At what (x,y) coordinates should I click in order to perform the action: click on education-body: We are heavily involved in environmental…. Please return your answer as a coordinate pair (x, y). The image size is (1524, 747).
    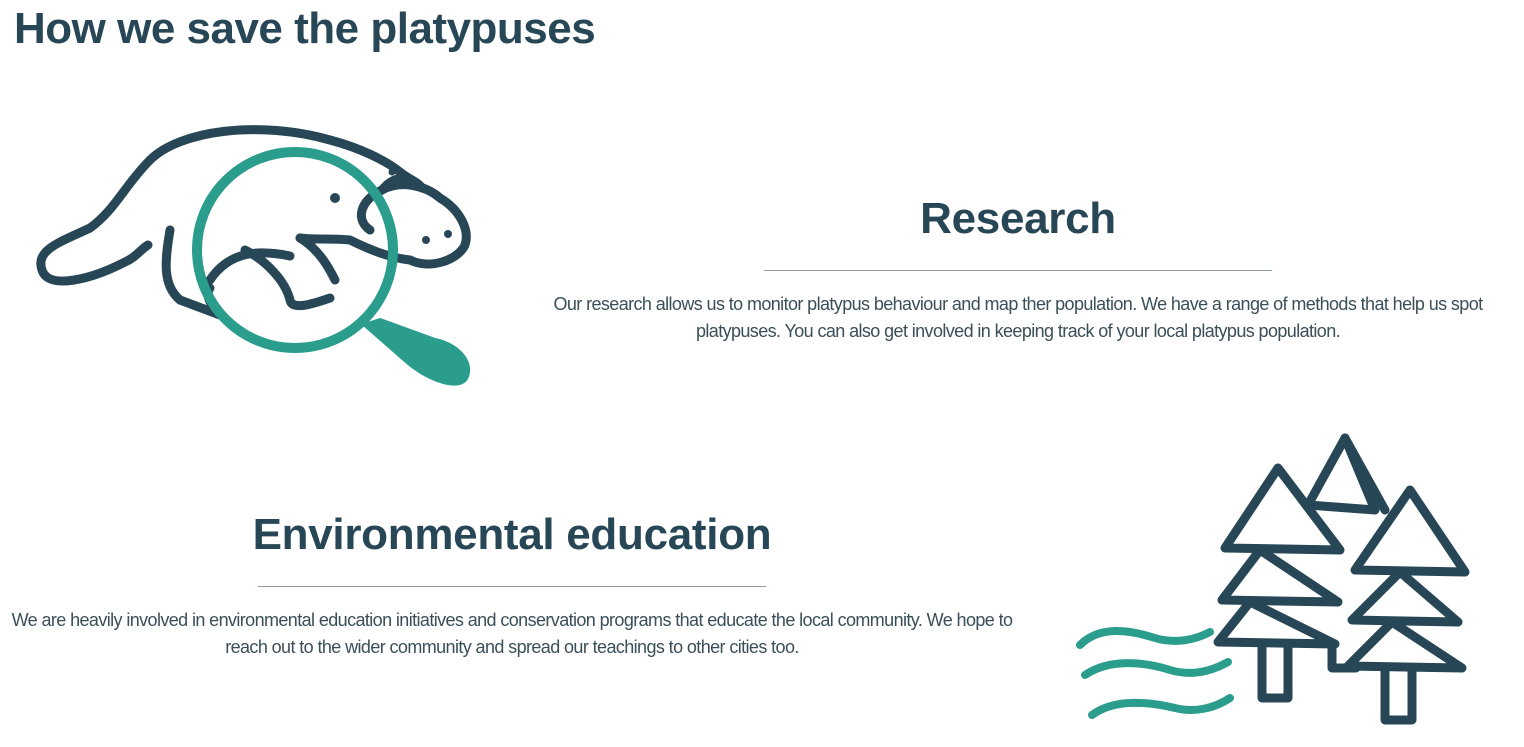
    Looking at the image, I should click on (512, 633).